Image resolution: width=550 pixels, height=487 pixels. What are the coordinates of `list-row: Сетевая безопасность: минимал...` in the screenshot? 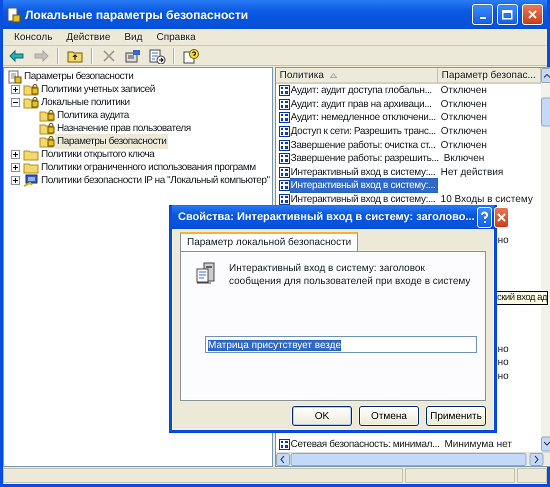 It's located at (366, 444).